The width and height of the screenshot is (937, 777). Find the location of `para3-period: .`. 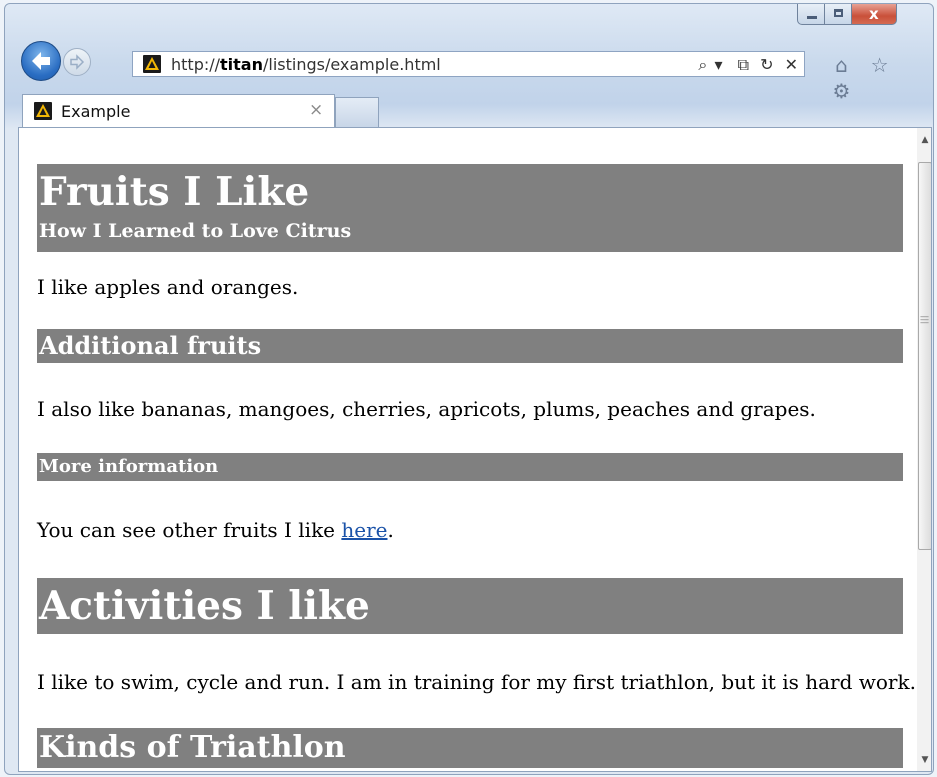

para3-period: . is located at coordinates (390, 530).